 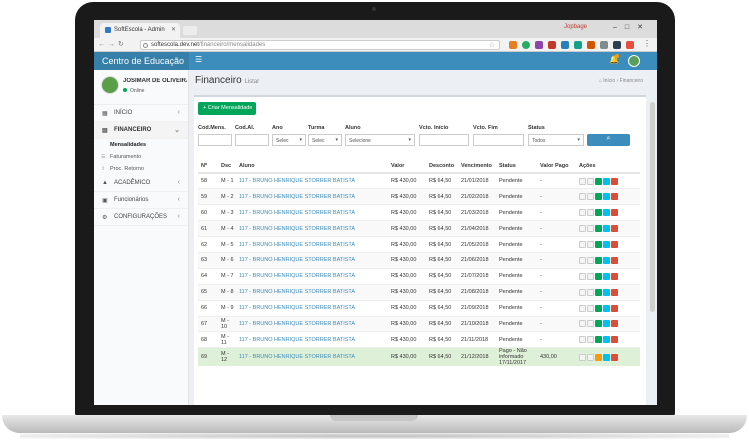 What do you see at coordinates (227, 108) in the screenshot?
I see `create-mensalidade-button: + Criar Mensalidade` at bounding box center [227, 108].